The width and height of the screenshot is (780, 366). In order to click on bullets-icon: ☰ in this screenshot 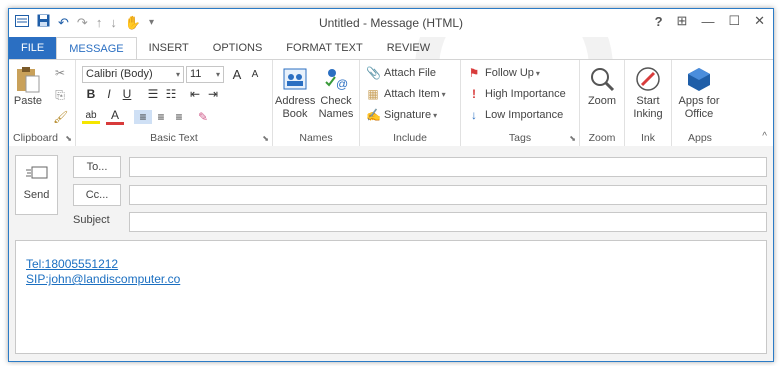, I will do `click(153, 94)`.